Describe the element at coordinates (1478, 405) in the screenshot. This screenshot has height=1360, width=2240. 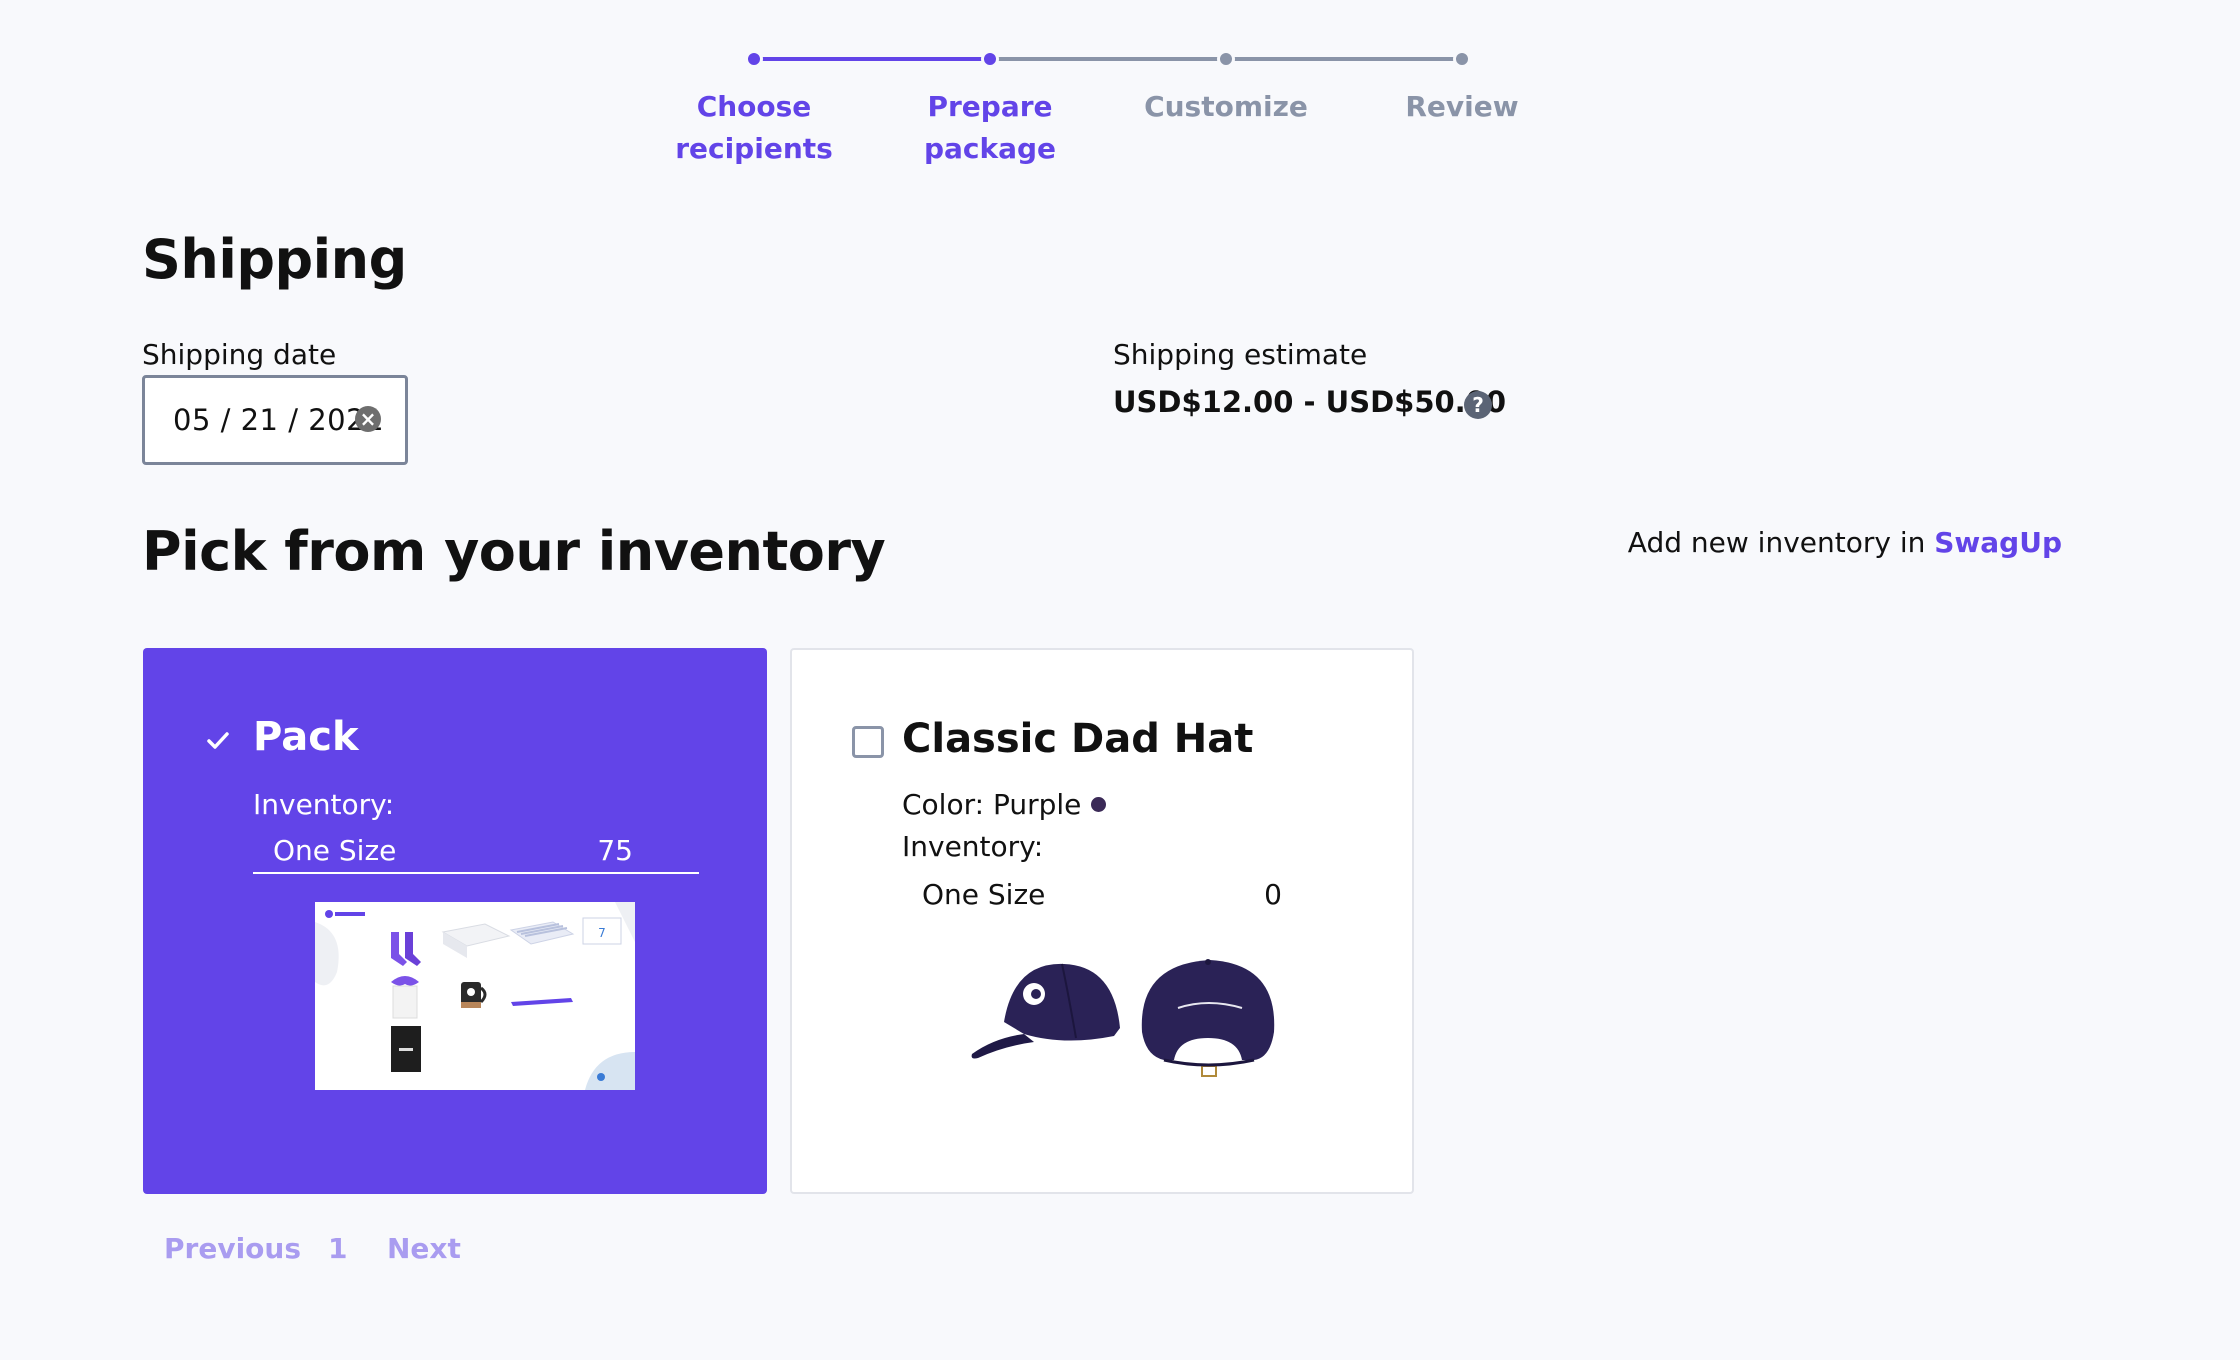
I see `question-circle-icon: ?` at that location.